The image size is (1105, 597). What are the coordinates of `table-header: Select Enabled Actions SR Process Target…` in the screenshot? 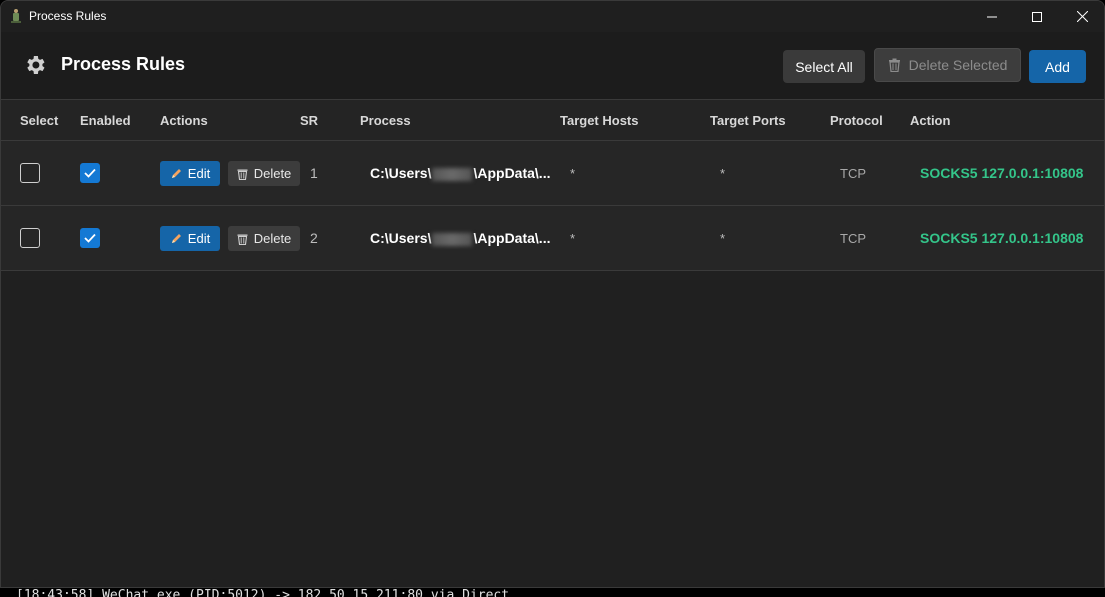 It's located at (552, 120).